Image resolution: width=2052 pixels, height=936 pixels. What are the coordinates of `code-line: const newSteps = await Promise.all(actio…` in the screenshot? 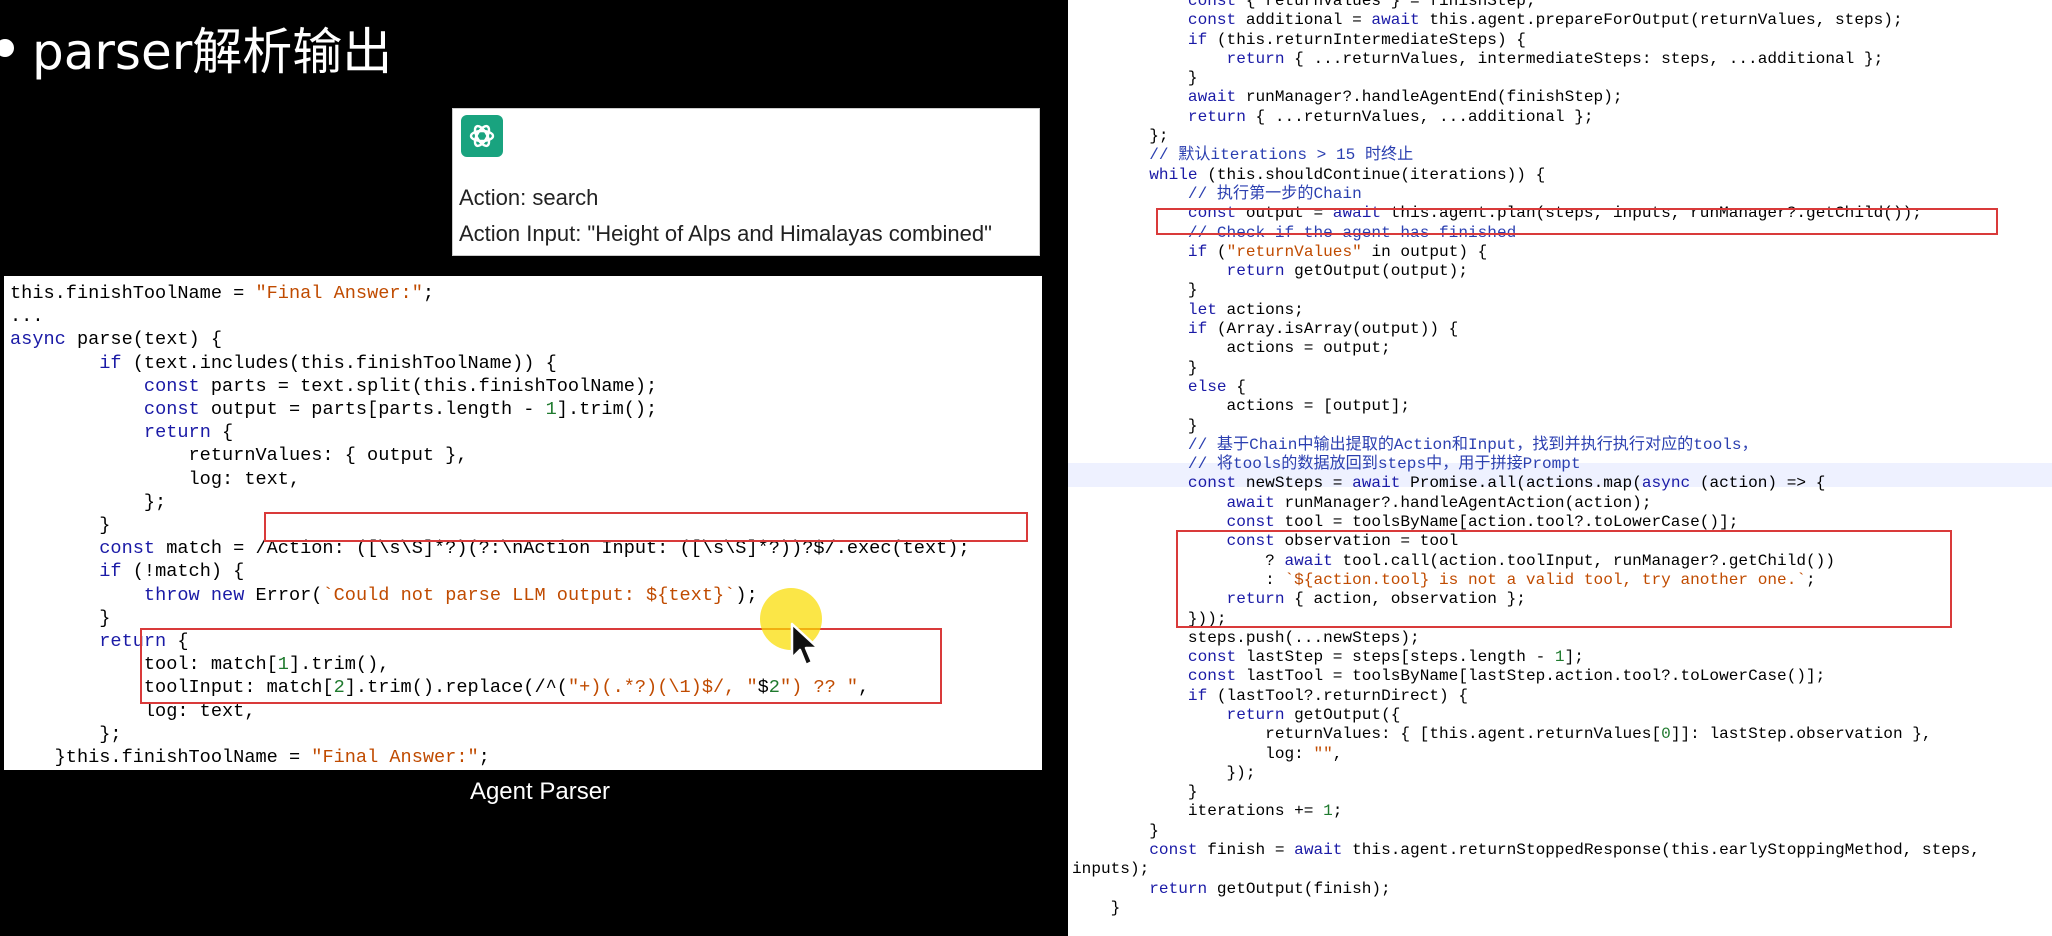 It's located at (1506, 483).